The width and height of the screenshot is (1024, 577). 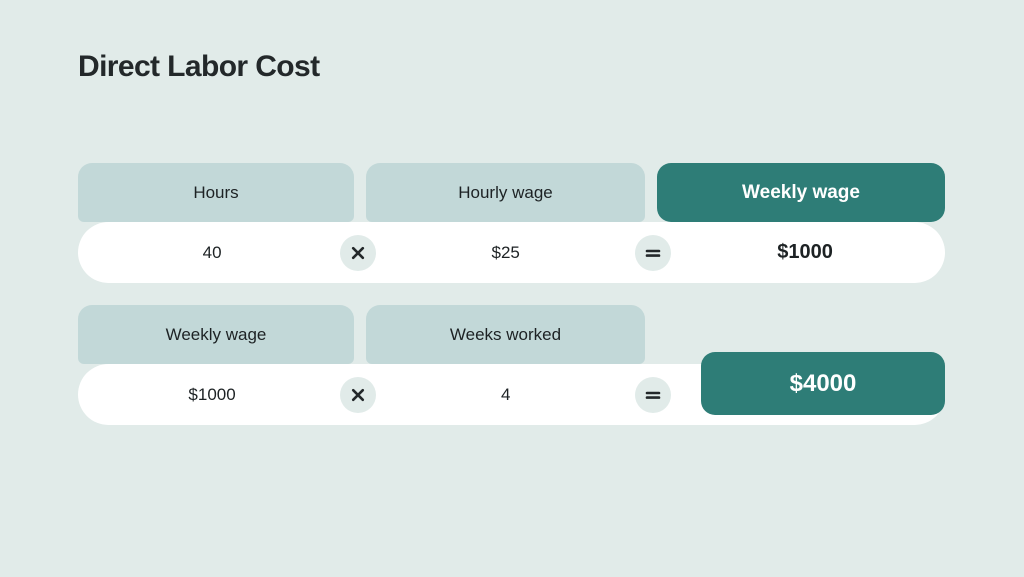 What do you see at coordinates (505, 252) in the screenshot?
I see `value-hourly-wage: $25` at bounding box center [505, 252].